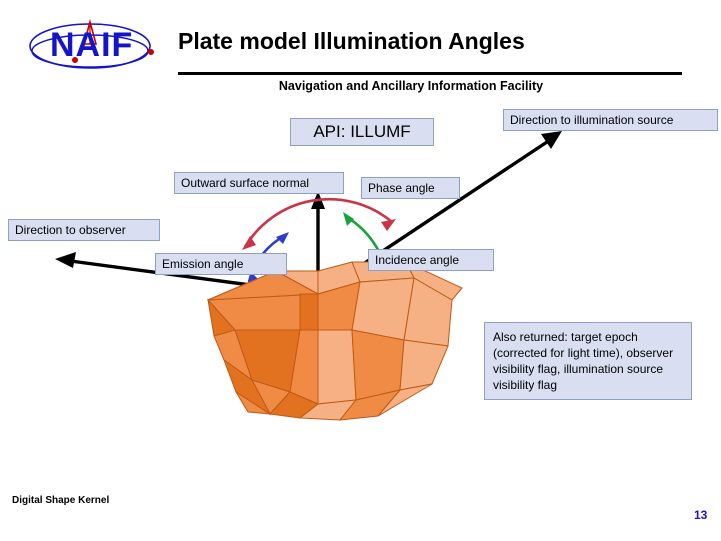 The height and width of the screenshot is (541, 721). What do you see at coordinates (430, 73) in the screenshot?
I see `title-divider` at bounding box center [430, 73].